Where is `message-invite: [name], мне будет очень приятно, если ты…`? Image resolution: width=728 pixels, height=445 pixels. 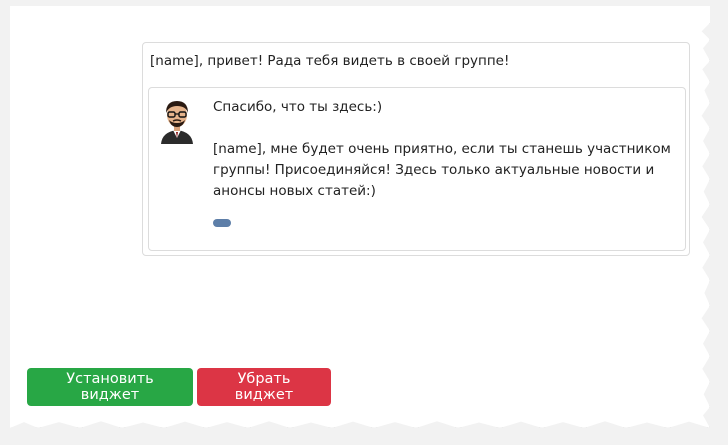 message-invite: [name], мне будет очень приятно, если ты… is located at coordinates (442, 170).